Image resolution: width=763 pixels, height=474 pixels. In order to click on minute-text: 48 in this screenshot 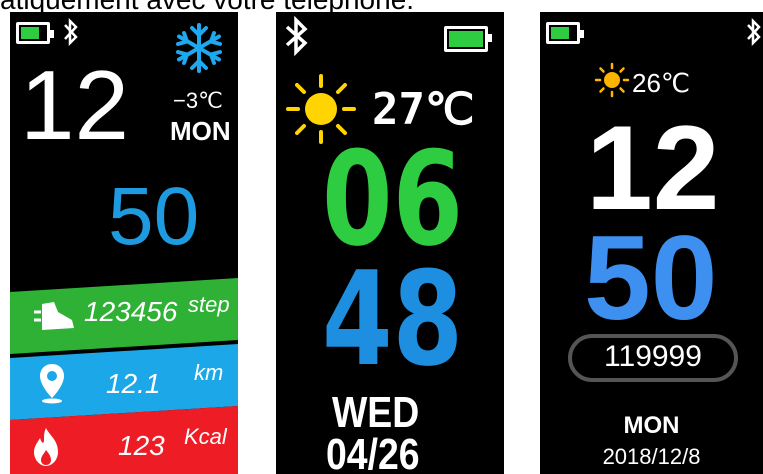, I will do `click(393, 319)`.